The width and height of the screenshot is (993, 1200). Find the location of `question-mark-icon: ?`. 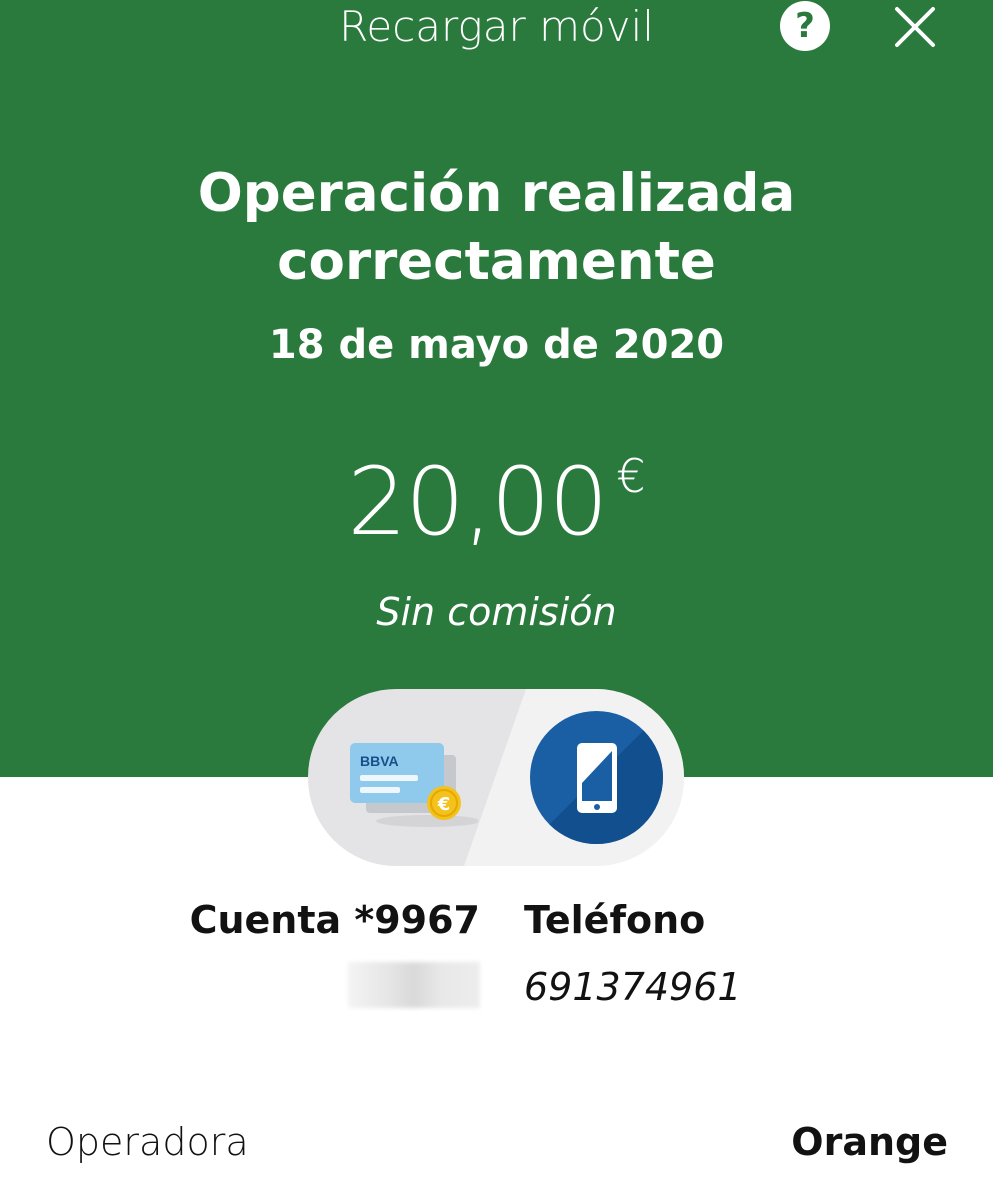

question-mark-icon: ? is located at coordinates (805, 26).